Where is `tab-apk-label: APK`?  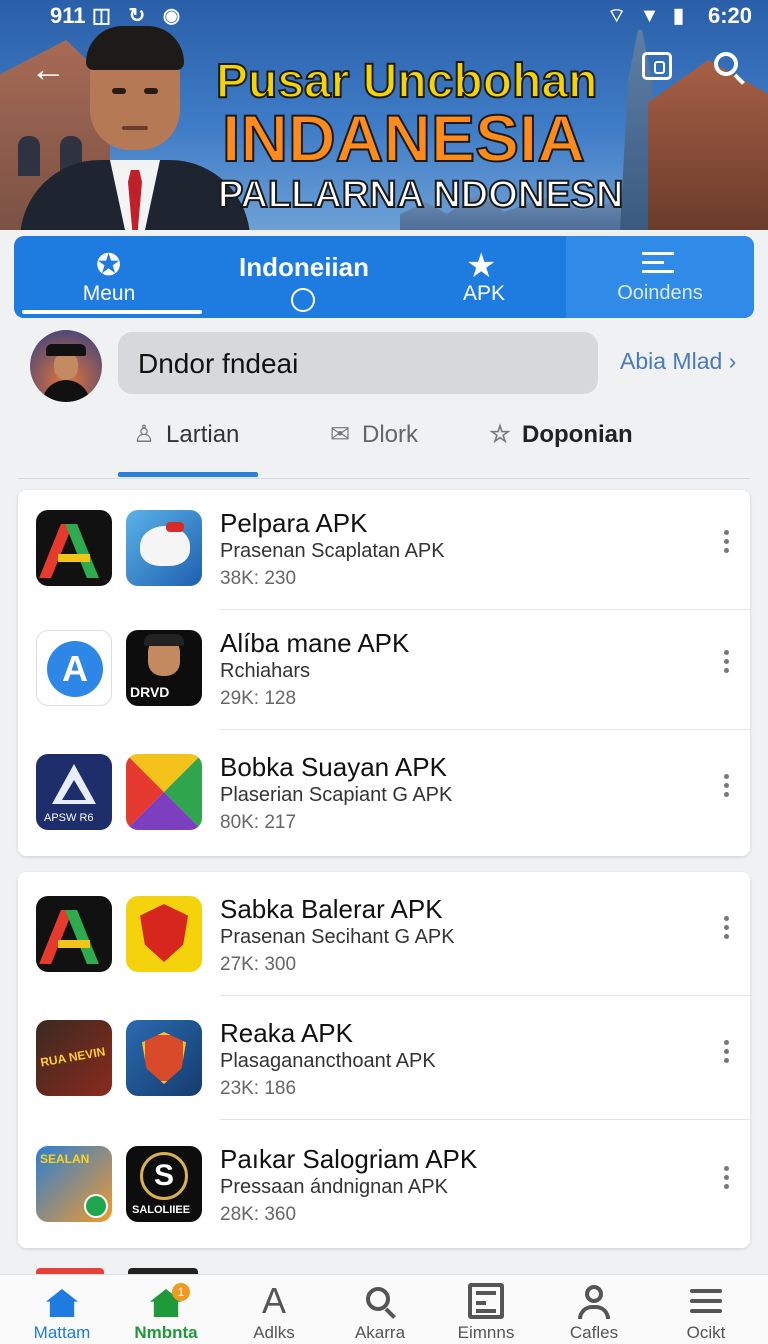 tab-apk-label: APK is located at coordinates (484, 293).